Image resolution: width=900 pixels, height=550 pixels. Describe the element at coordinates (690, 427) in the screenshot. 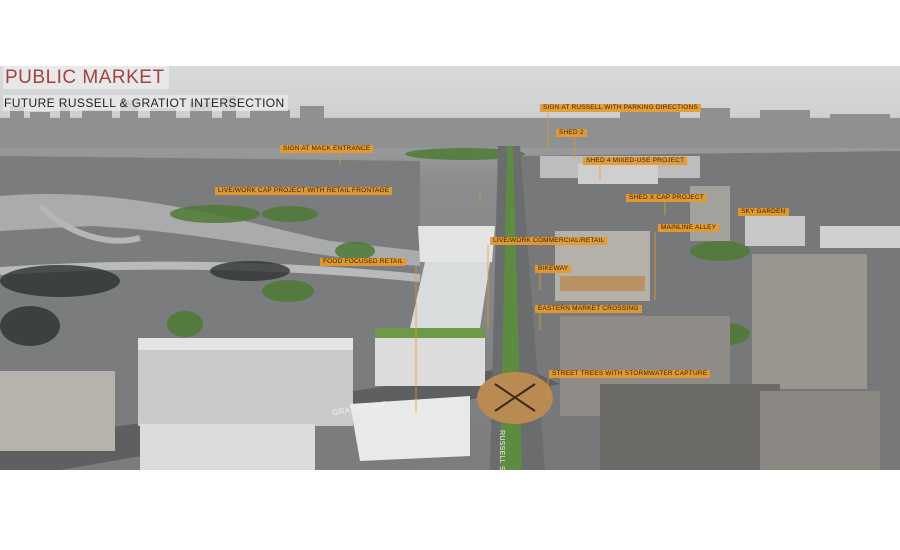

I see `church-roof` at that location.